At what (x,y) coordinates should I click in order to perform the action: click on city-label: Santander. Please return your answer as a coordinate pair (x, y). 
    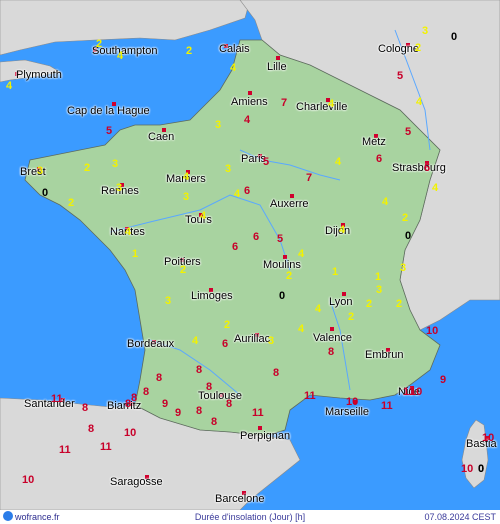
    Looking at the image, I should click on (49, 404).